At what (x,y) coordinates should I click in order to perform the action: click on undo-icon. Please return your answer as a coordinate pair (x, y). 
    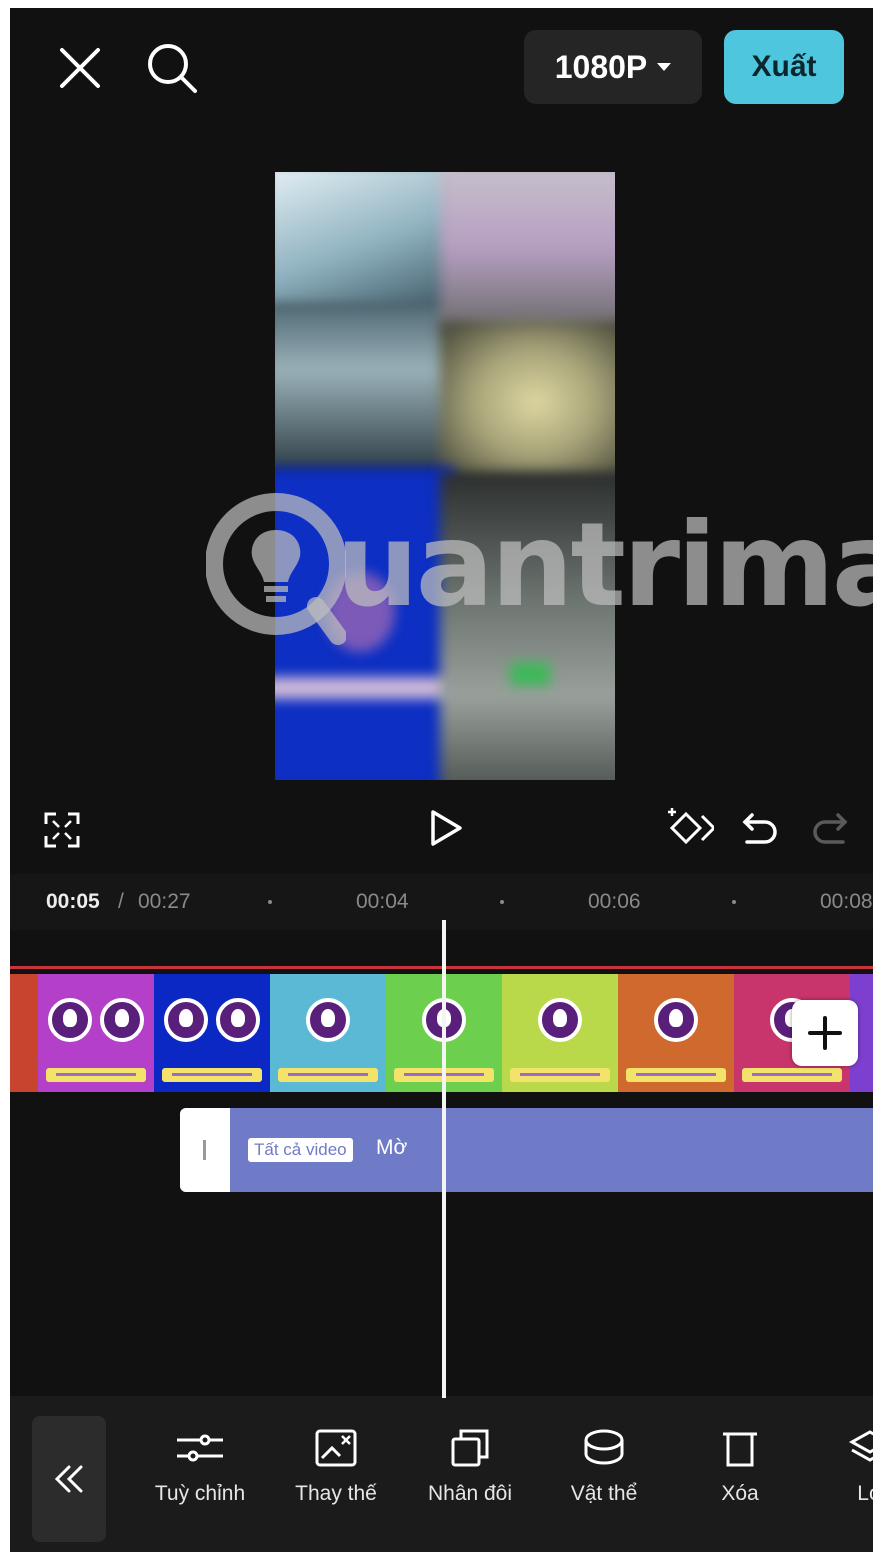
    Looking at the image, I should click on (760, 830).